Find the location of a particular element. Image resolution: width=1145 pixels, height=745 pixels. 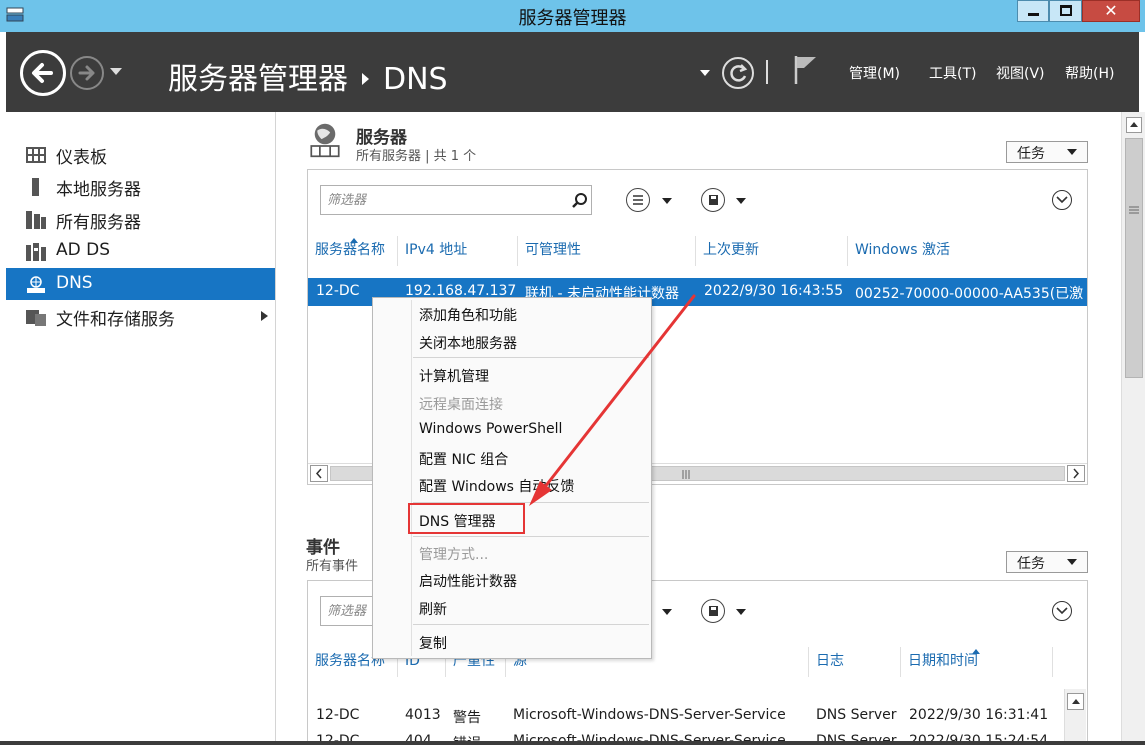

annotation-arrow-icon is located at coordinates (612, 400).